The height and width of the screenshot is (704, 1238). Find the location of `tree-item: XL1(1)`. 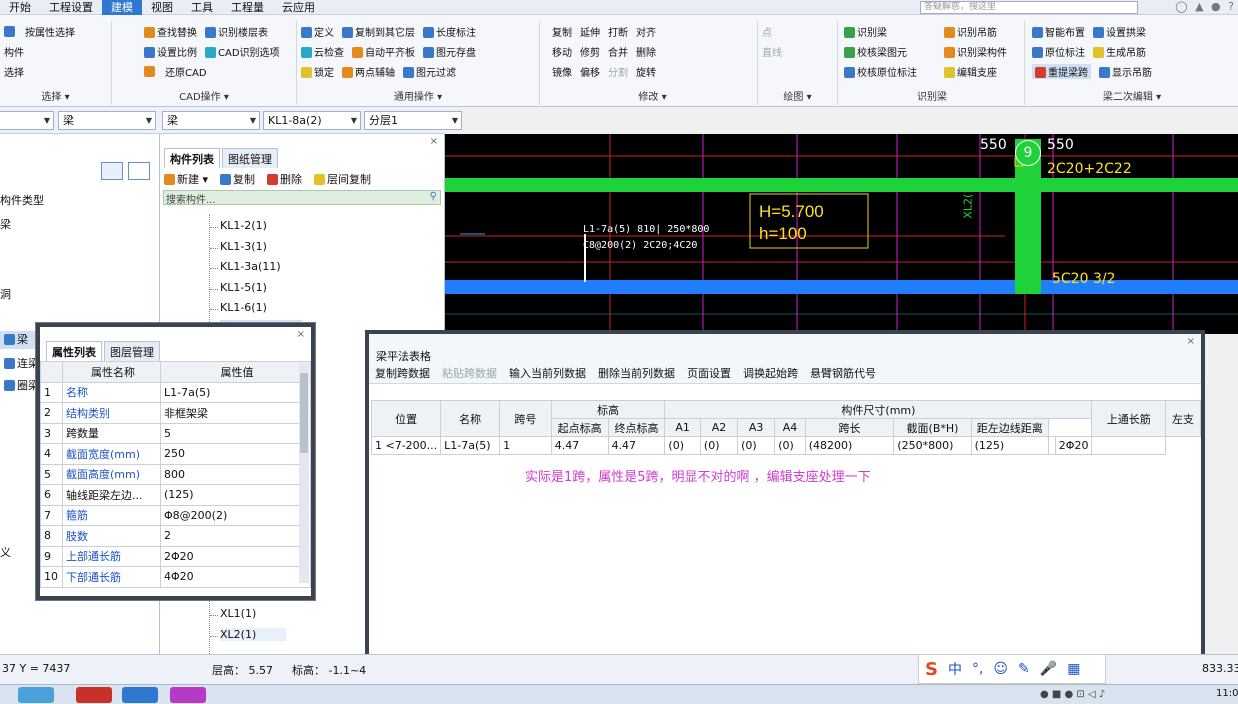

tree-item: XL1(1) is located at coordinates (232, 613).